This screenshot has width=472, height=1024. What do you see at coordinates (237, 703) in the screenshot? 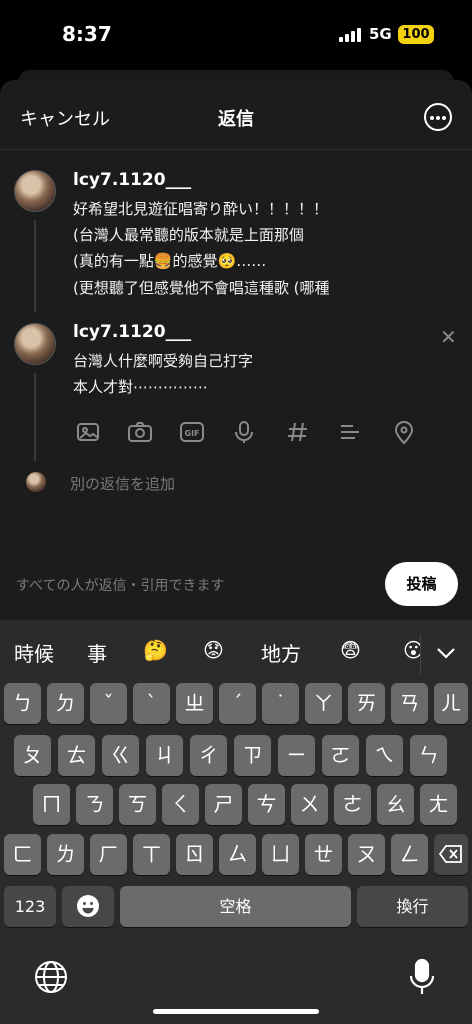
I see `key: ˊ` at bounding box center [237, 703].